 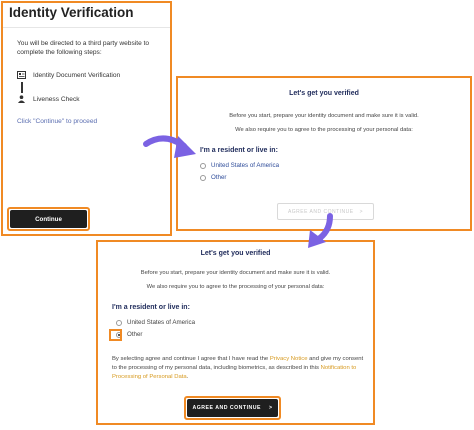 What do you see at coordinates (115, 335) in the screenshot?
I see `radio-highlight` at bounding box center [115, 335].